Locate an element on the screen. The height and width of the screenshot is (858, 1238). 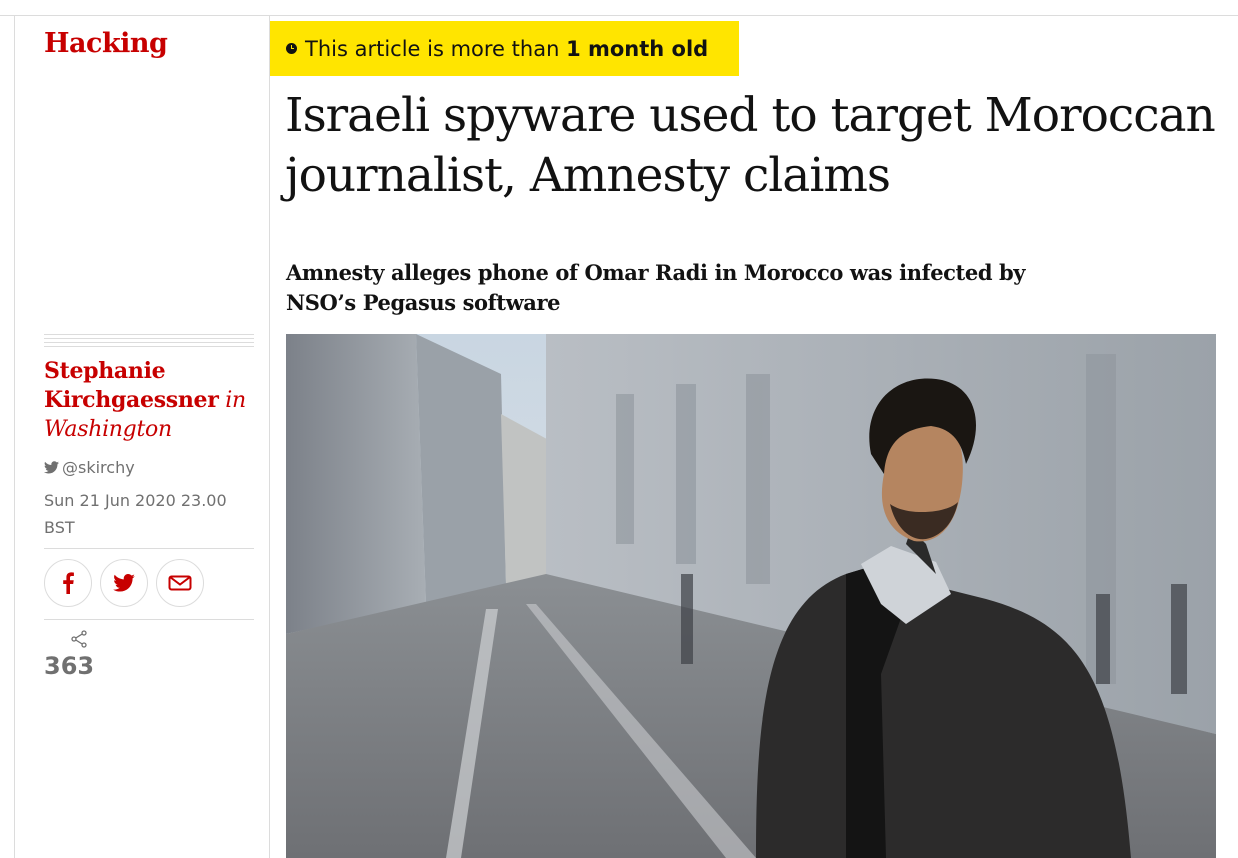
article-age-badge: This article is more than 1 month old is located at coordinates (504, 48).